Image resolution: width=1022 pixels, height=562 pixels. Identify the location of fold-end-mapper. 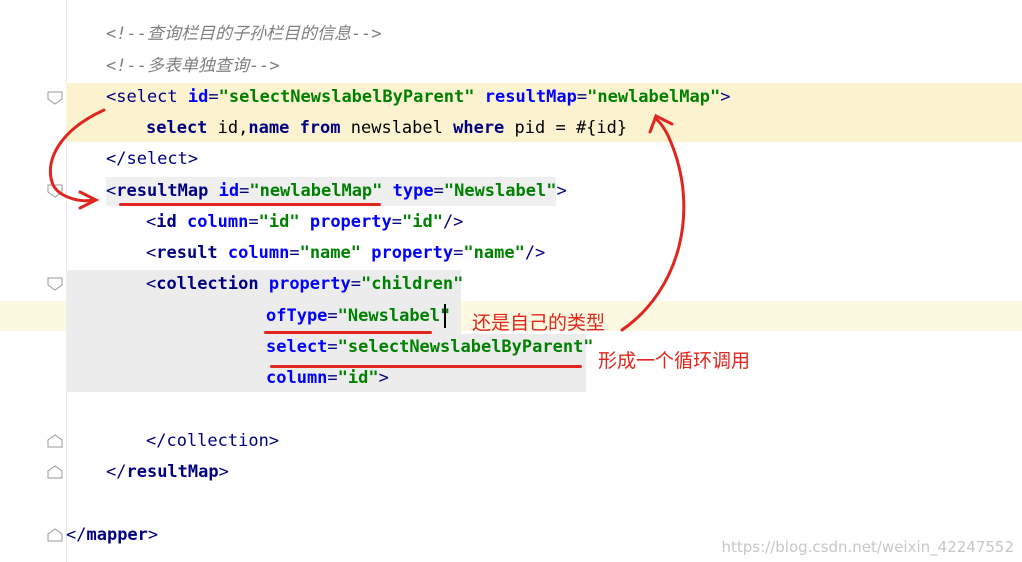
(55, 535).